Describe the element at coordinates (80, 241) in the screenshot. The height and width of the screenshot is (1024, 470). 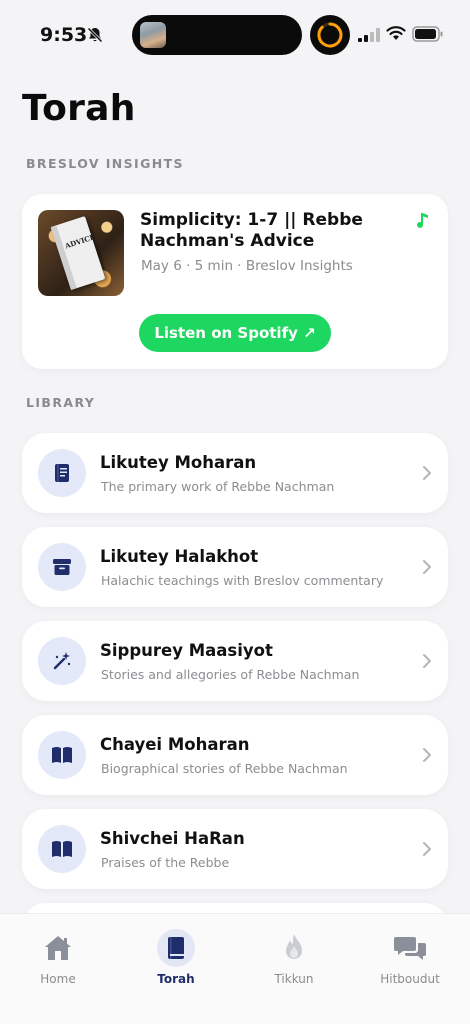
I see `cover-text: ADVICE` at that location.